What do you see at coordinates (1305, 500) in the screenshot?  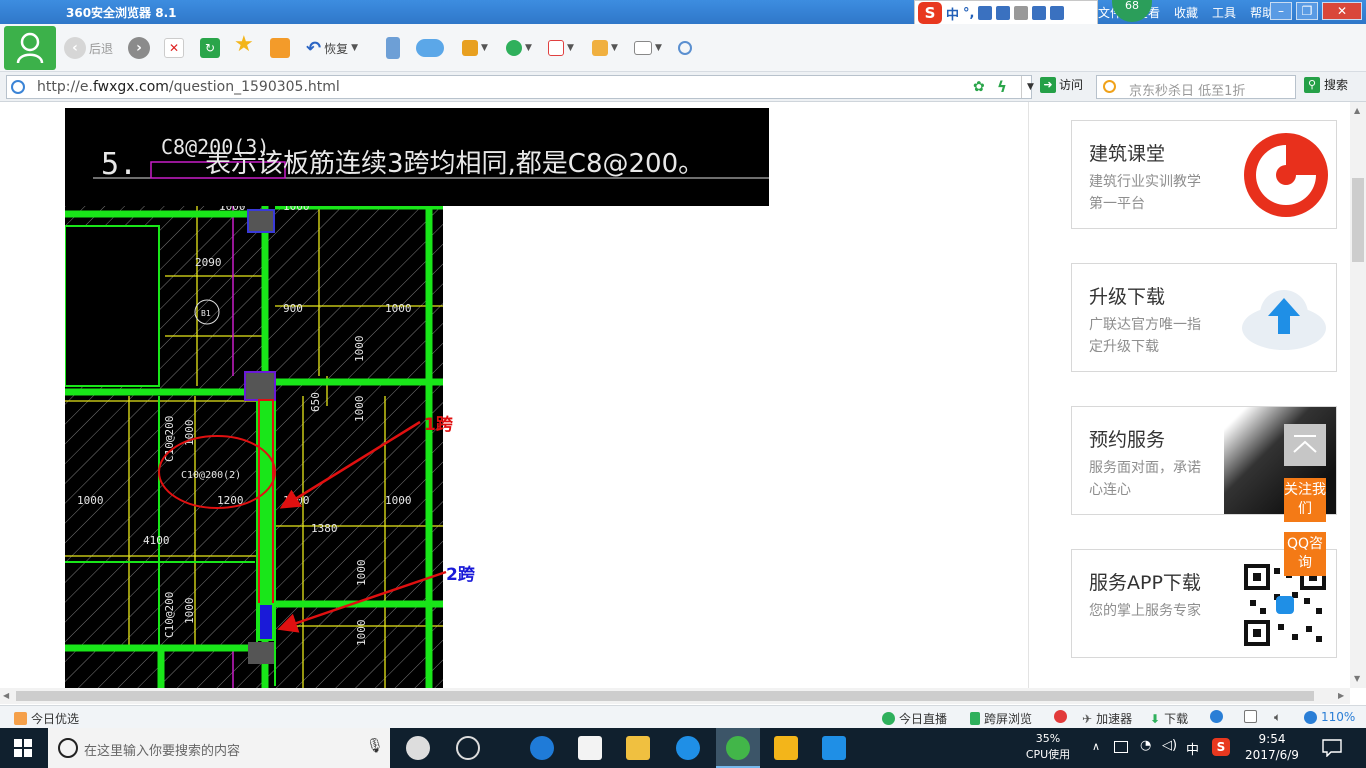 I see `follow-us-button: 关注我们` at bounding box center [1305, 500].